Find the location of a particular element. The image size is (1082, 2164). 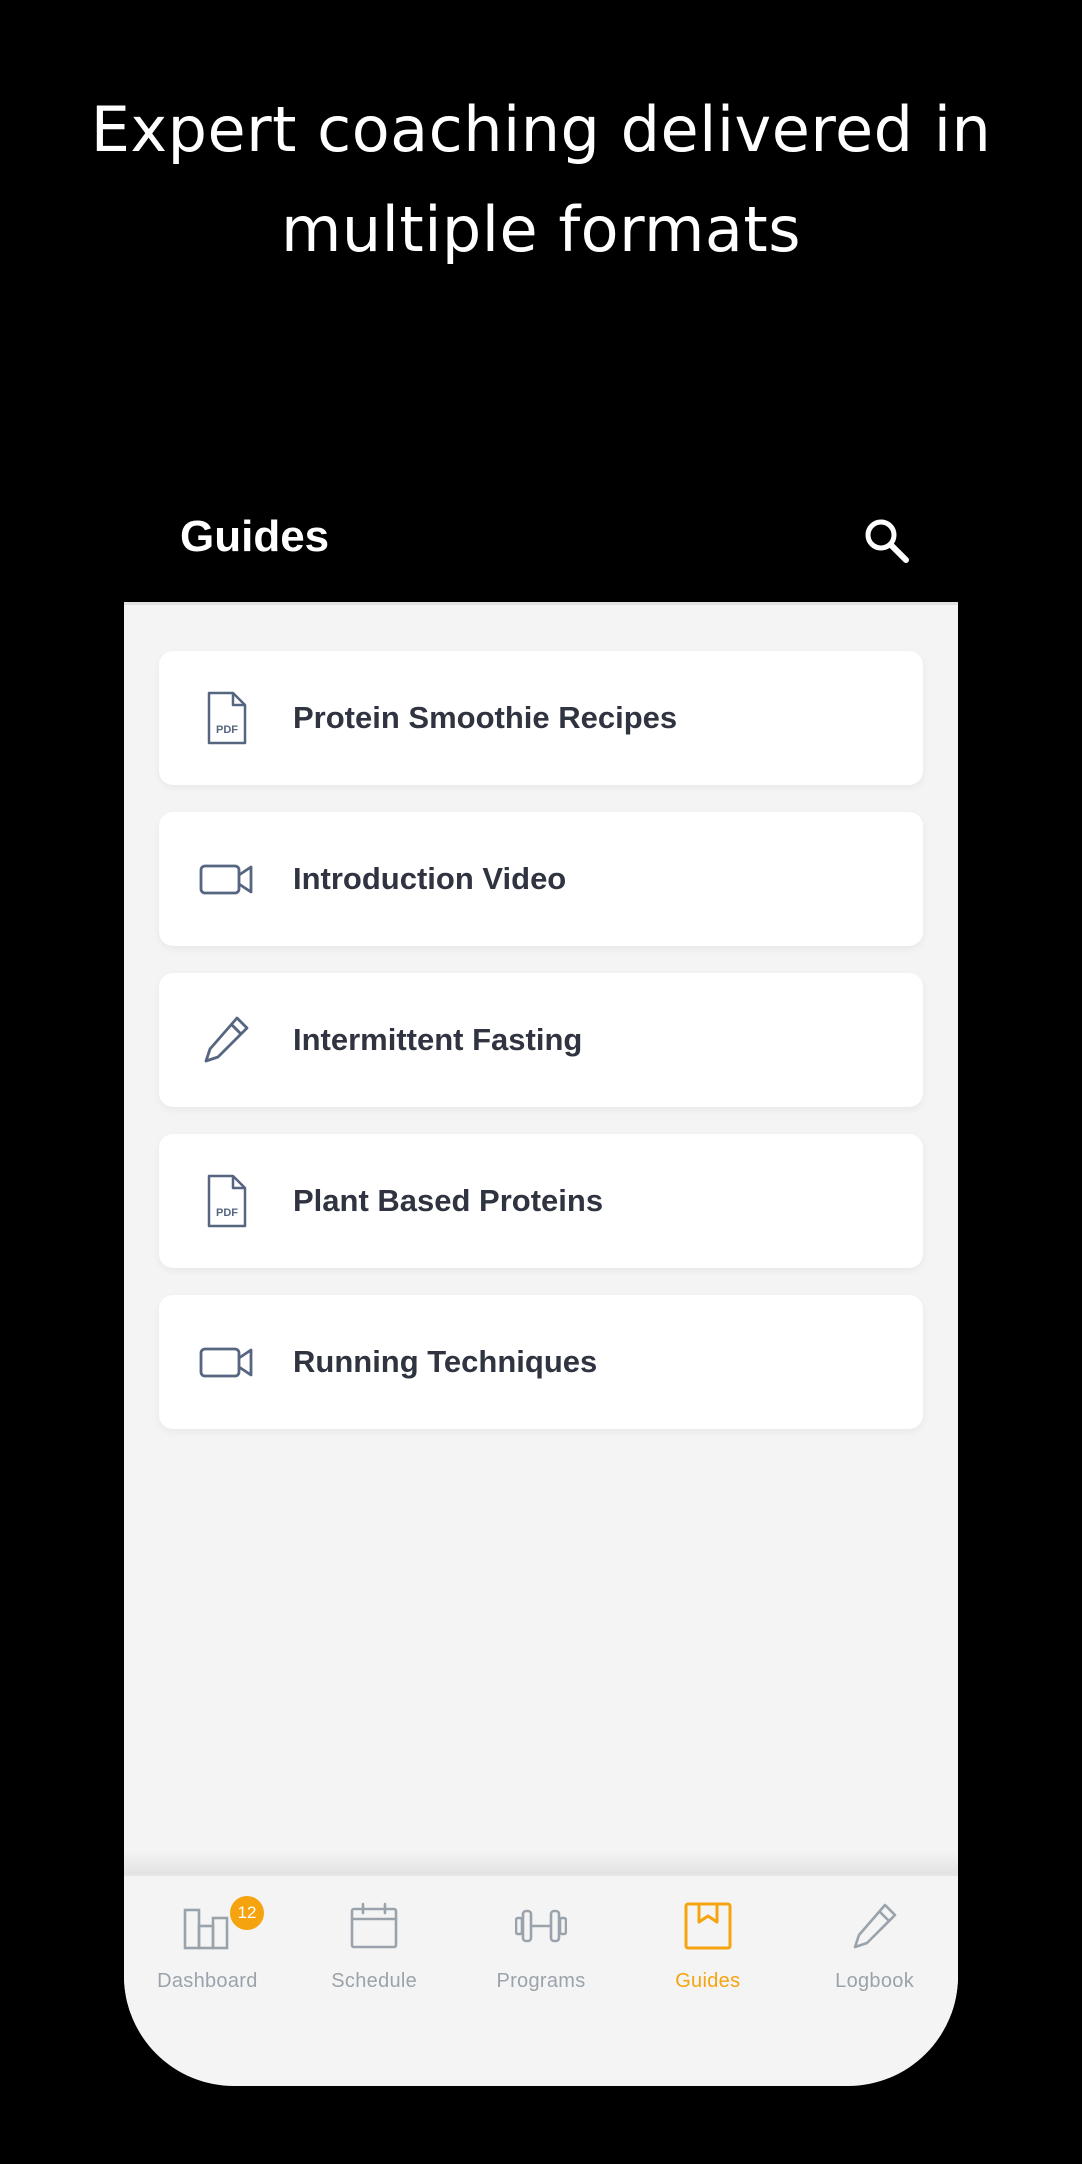

bookmark-box-icon is located at coordinates (708, 1926).